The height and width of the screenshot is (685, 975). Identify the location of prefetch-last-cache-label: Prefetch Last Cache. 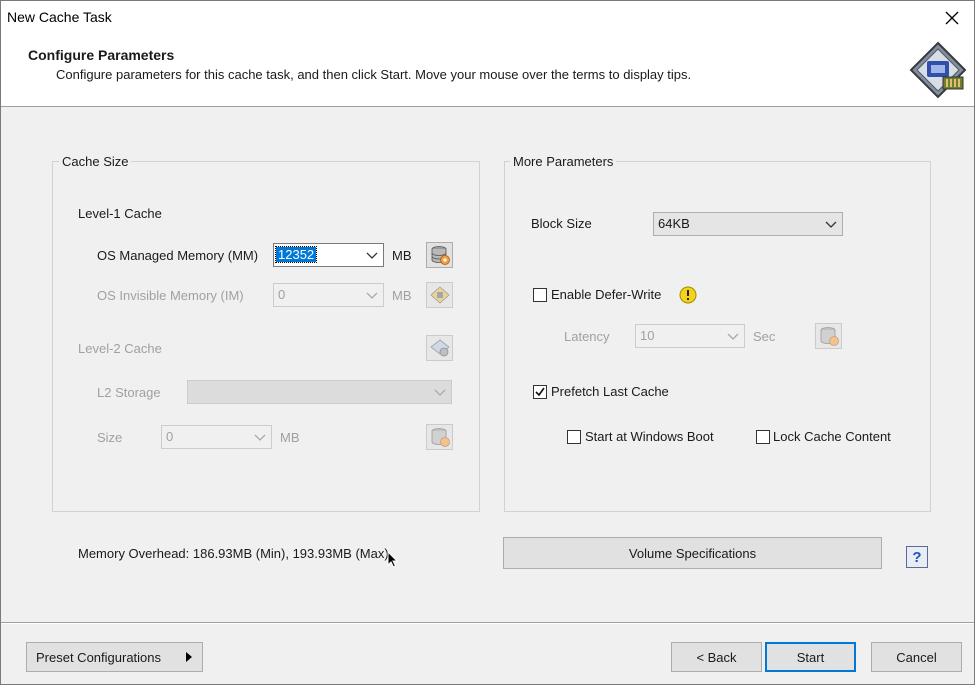
(610, 391).